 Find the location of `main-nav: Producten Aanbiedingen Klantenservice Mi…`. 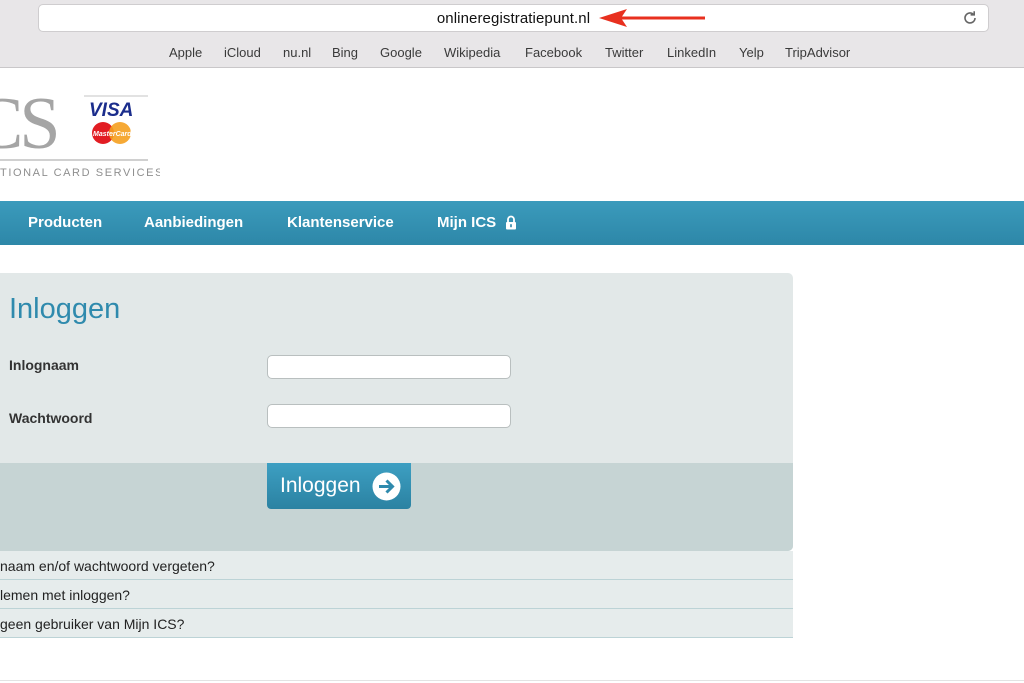

main-nav: Producten Aanbiedingen Klantenservice Mi… is located at coordinates (512, 223).